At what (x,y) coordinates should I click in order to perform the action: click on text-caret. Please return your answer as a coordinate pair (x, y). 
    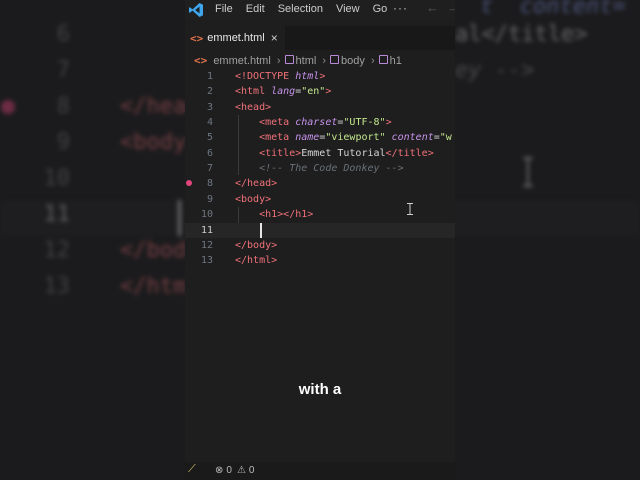
    Looking at the image, I should click on (261, 230).